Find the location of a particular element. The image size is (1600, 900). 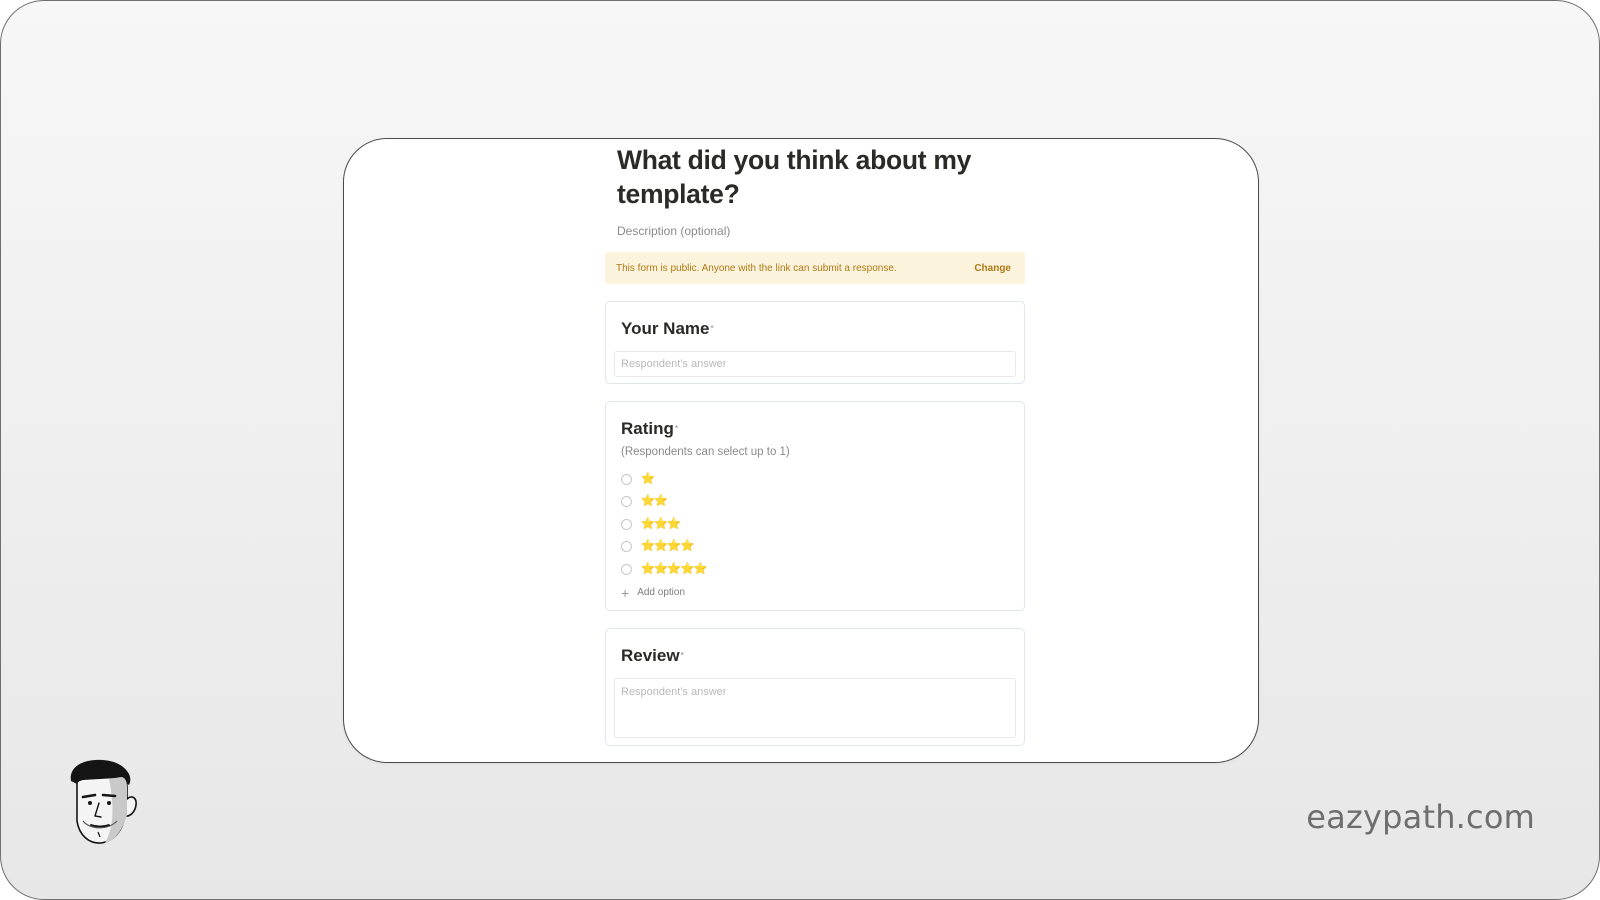

add-option-button: + Add option is located at coordinates (818, 593).